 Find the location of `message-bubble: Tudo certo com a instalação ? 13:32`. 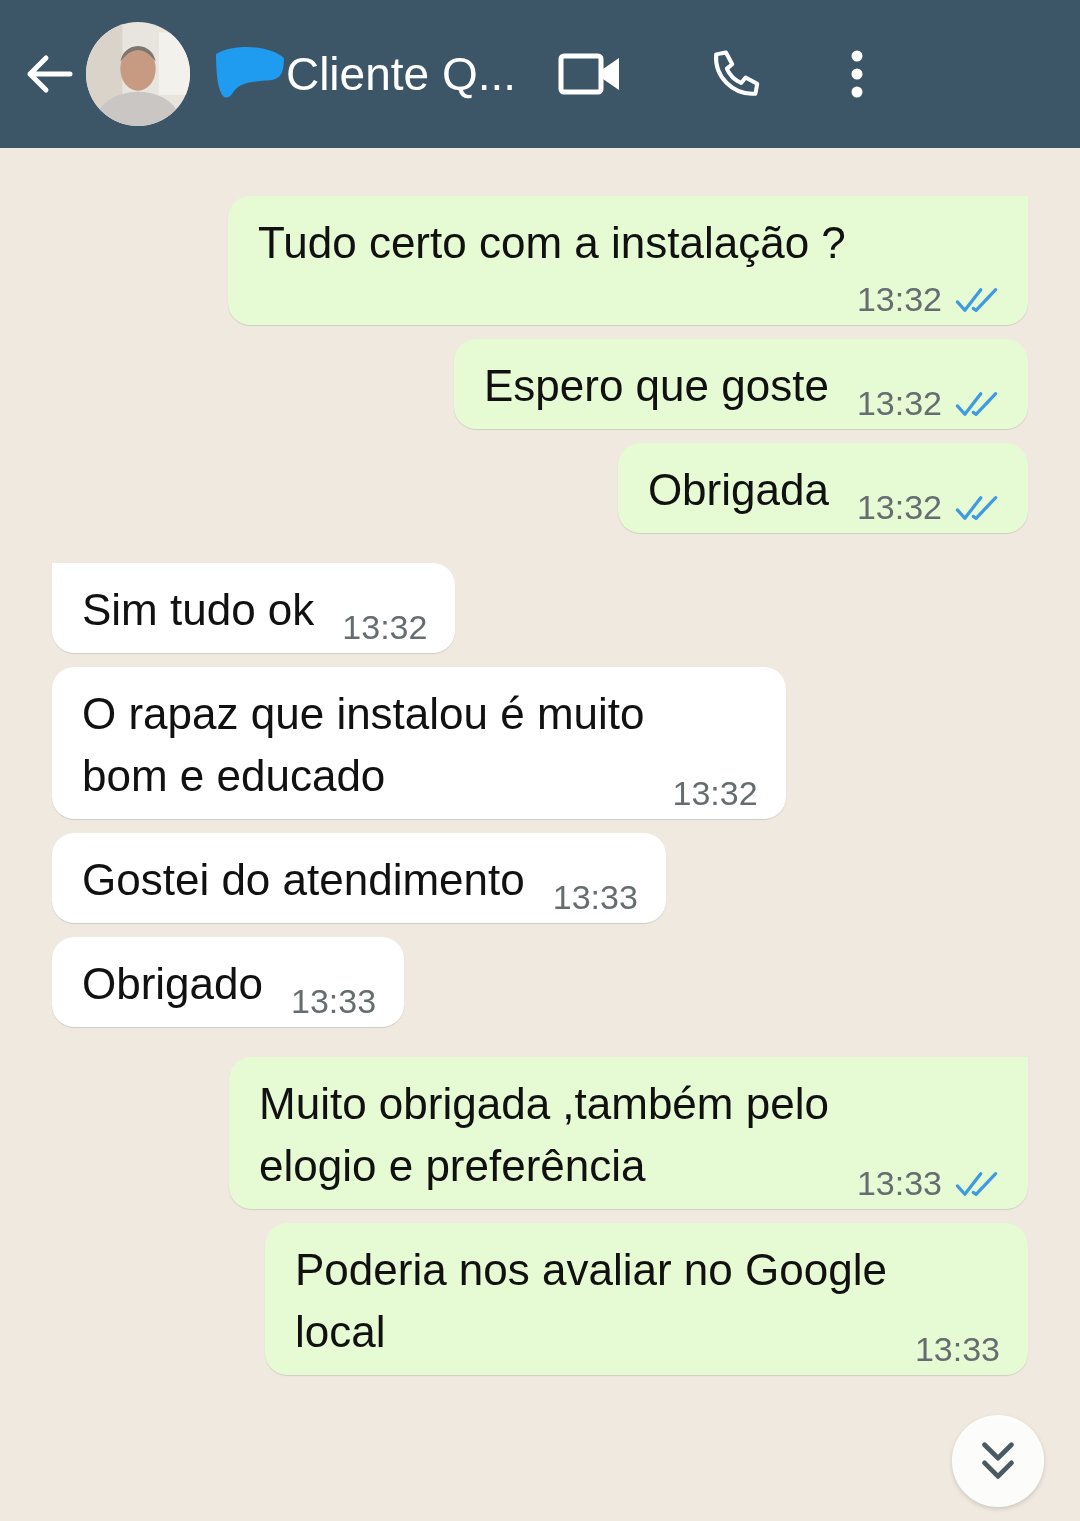

message-bubble: Tudo certo com a instalação ? 13:32 is located at coordinates (628, 260).